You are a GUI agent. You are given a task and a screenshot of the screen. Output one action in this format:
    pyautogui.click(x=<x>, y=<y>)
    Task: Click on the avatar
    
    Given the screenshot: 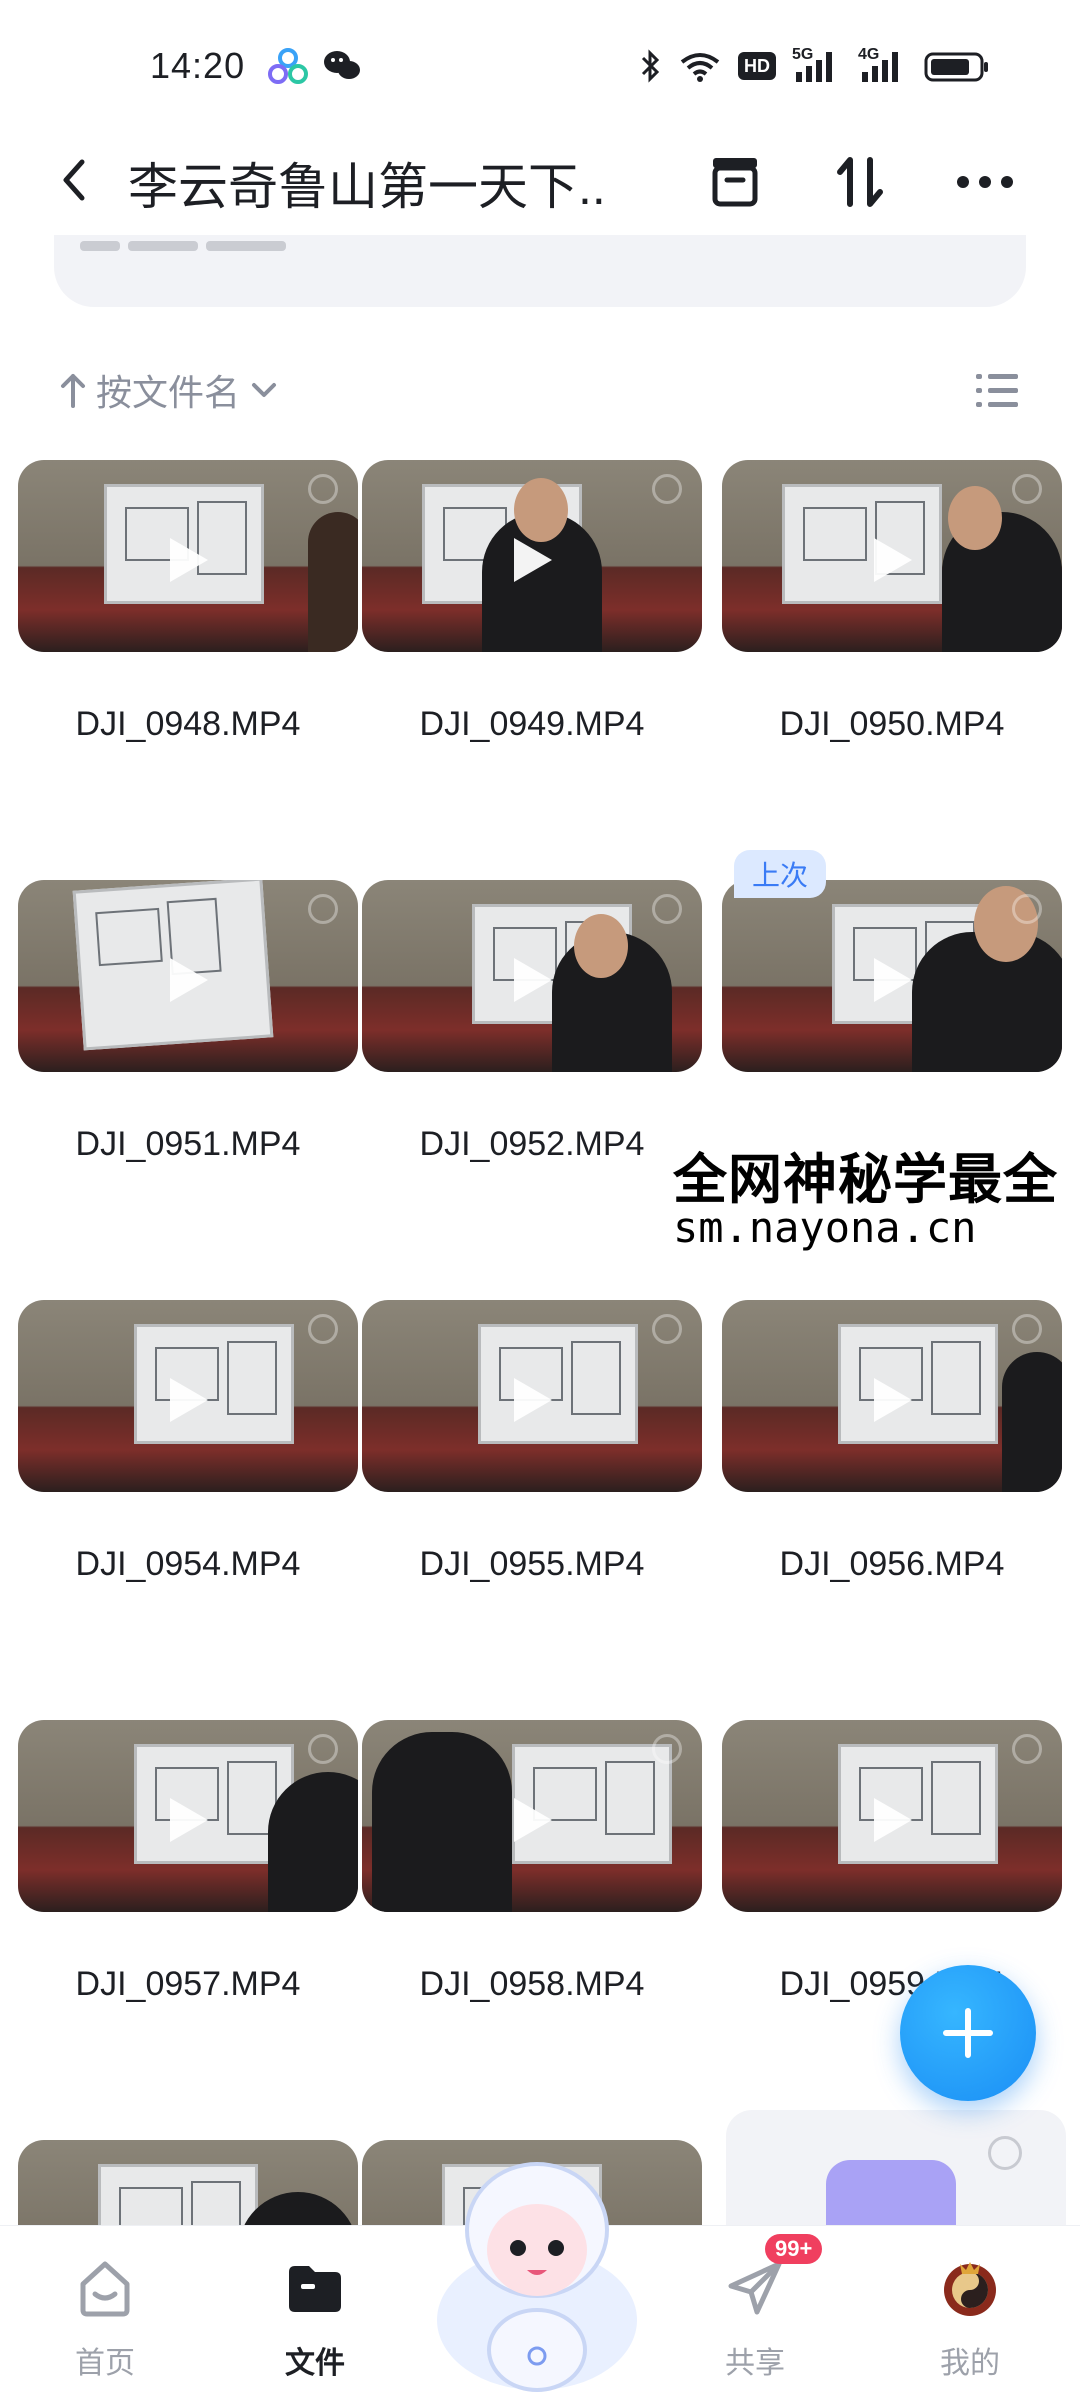 What is the action you would take?
    pyautogui.click(x=970, y=2289)
    